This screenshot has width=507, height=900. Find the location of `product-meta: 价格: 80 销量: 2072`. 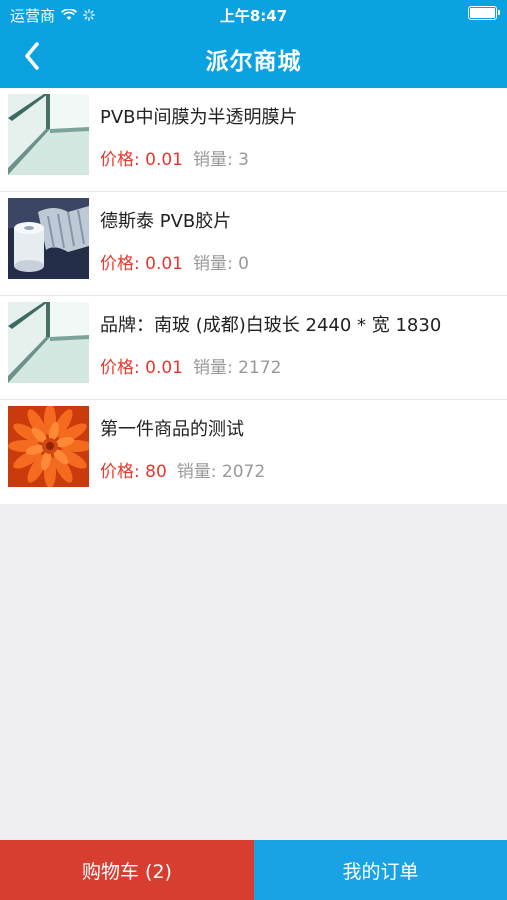

product-meta: 价格: 80 销量: 2072 is located at coordinates (182, 469).